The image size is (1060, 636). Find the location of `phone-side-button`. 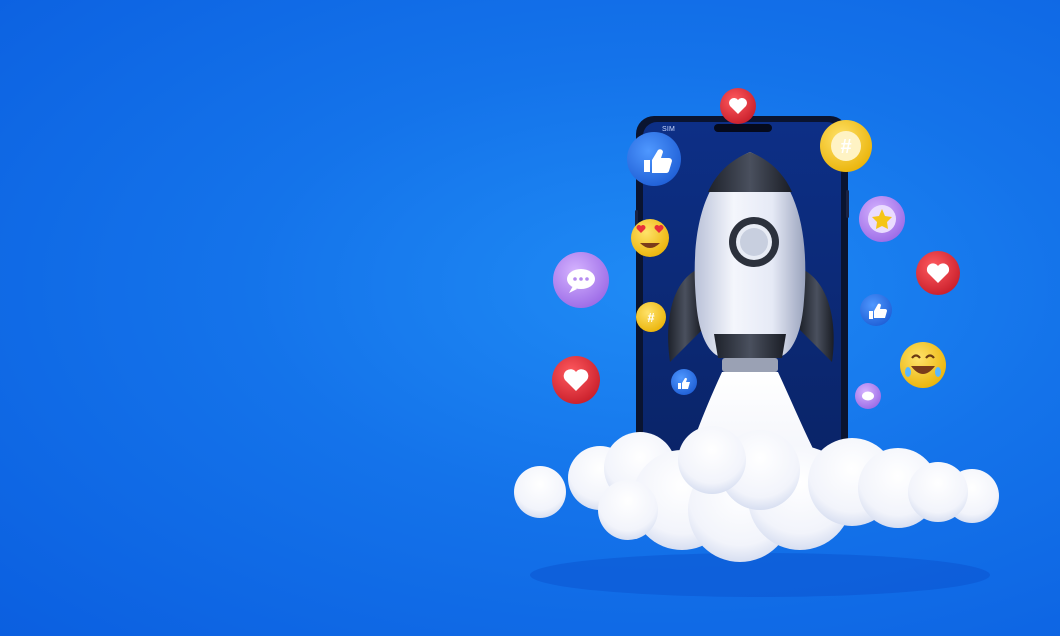

phone-side-button is located at coordinates (847, 204).